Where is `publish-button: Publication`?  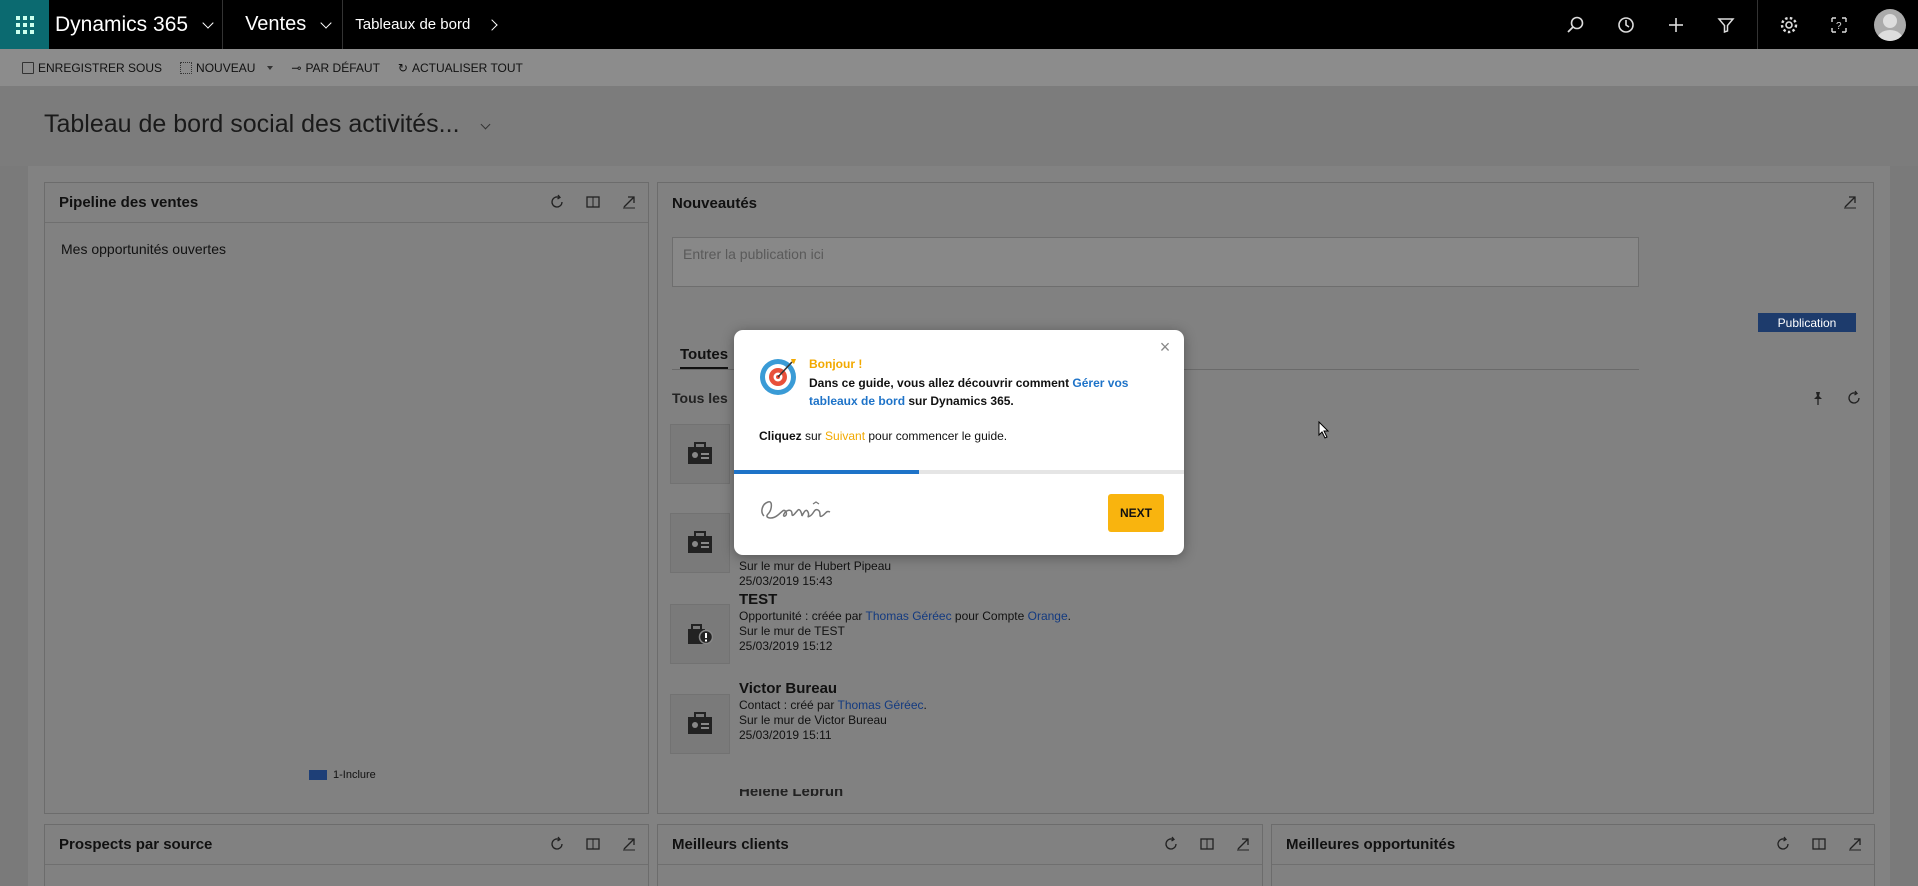 publish-button: Publication is located at coordinates (1807, 322).